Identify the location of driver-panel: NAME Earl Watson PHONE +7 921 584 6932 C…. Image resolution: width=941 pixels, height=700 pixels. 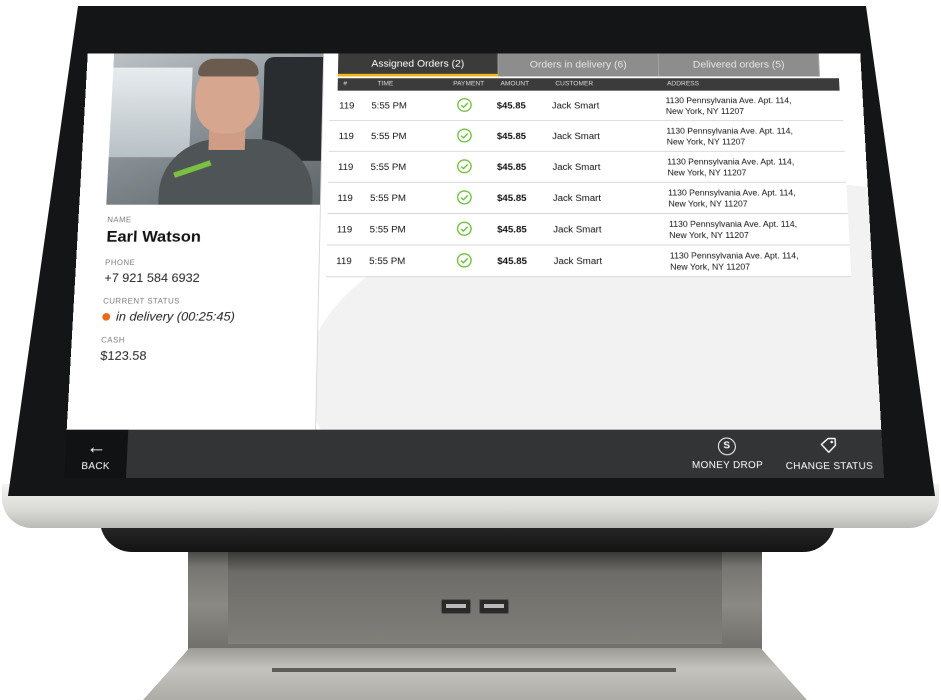
(195, 241).